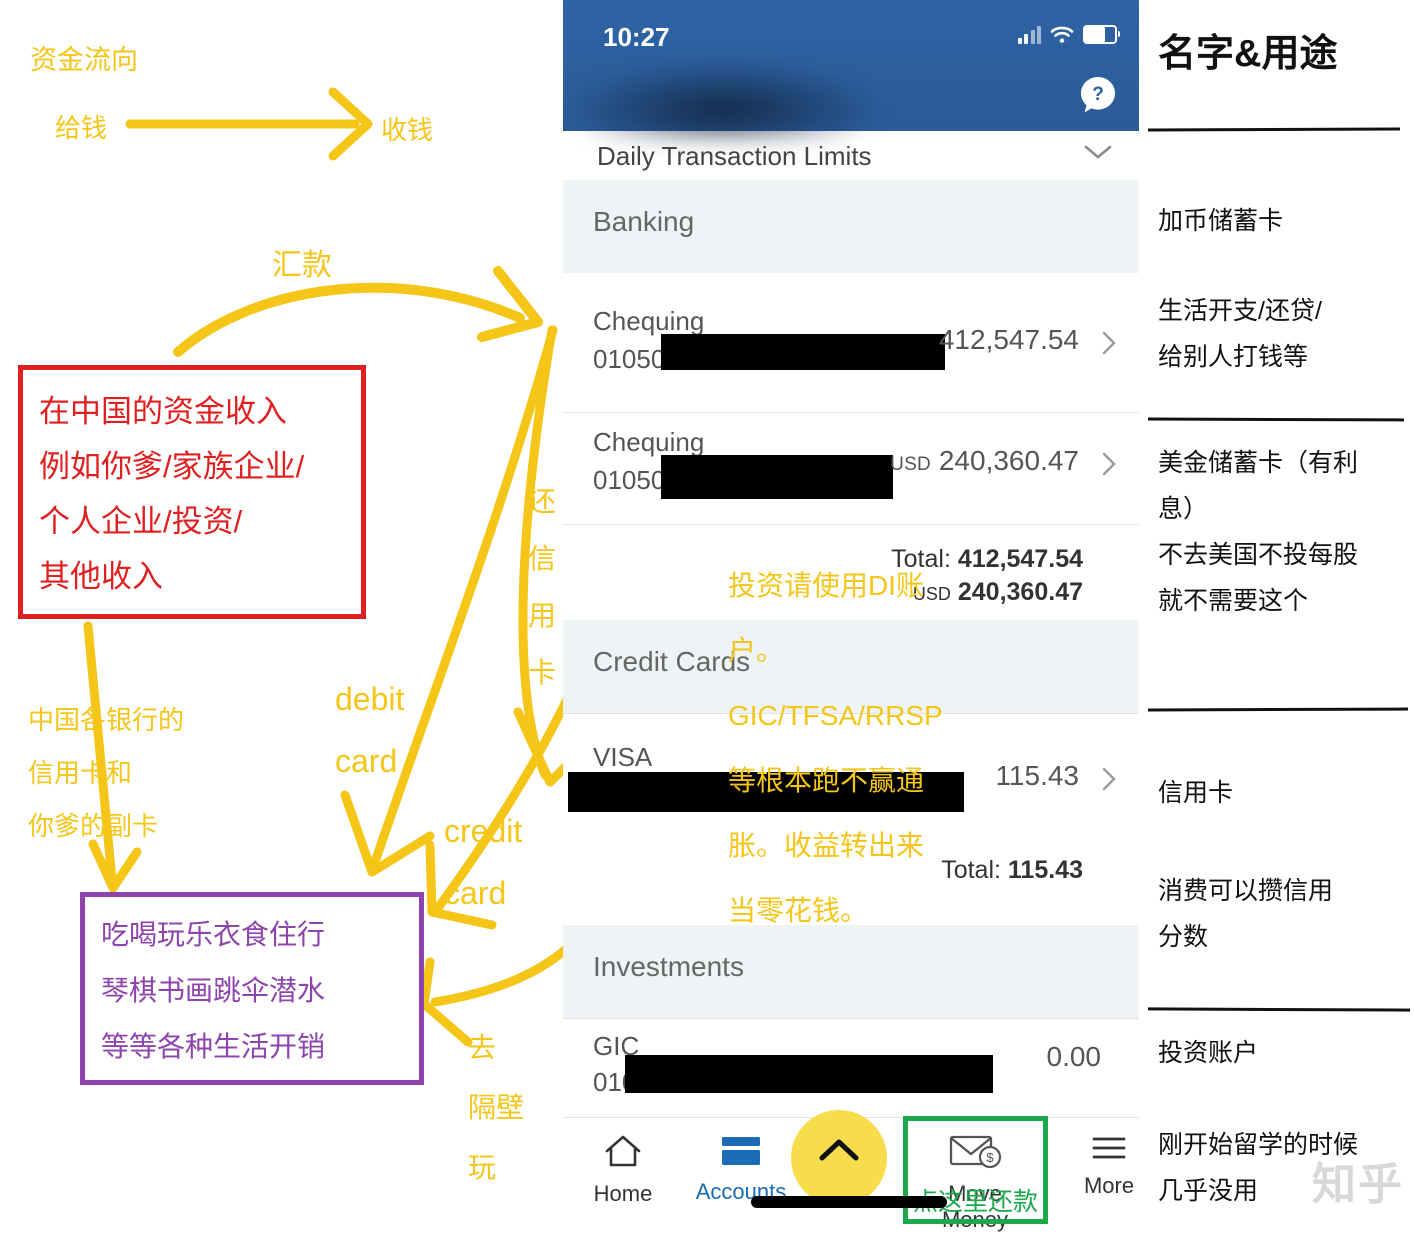  What do you see at coordinates (623, 1193) in the screenshot?
I see `nav-label: Home` at bounding box center [623, 1193].